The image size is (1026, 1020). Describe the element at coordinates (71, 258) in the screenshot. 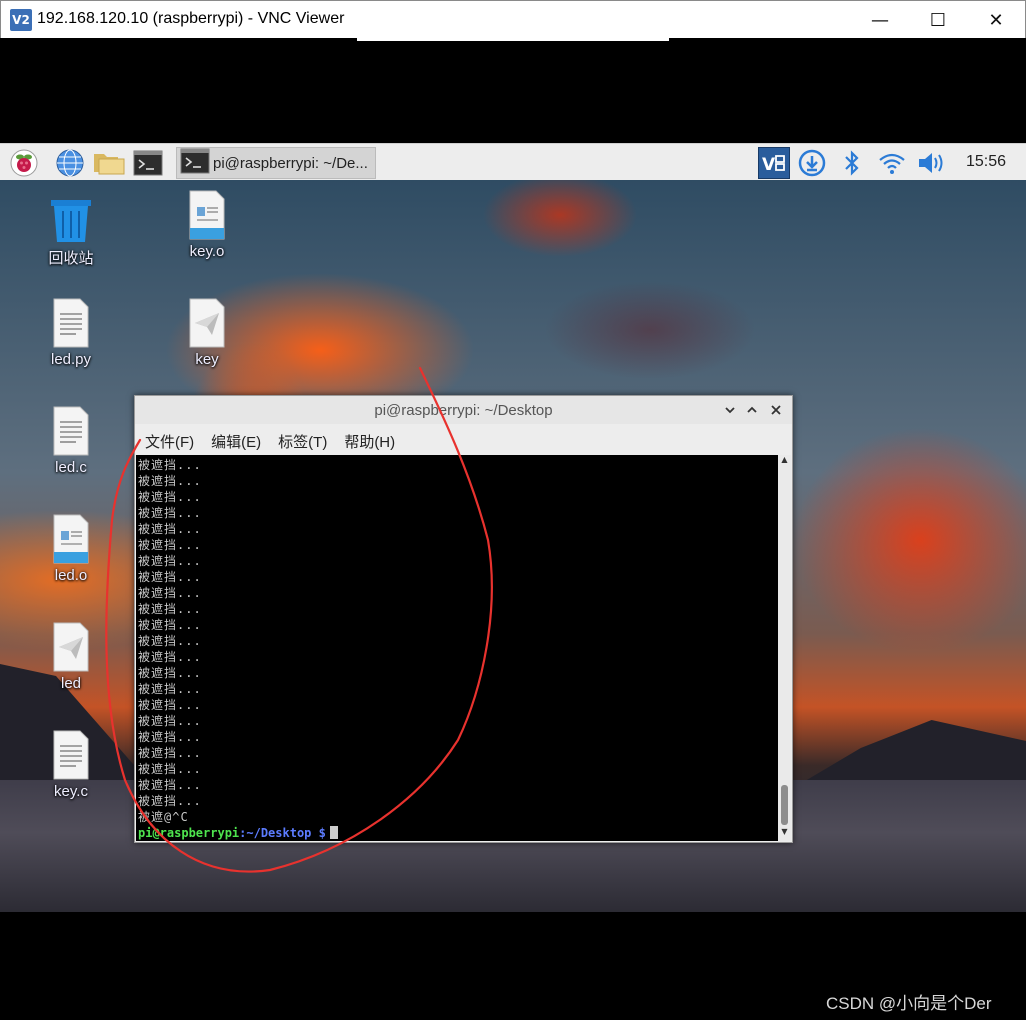

I see `desktop-icon-label: 回收站` at that location.